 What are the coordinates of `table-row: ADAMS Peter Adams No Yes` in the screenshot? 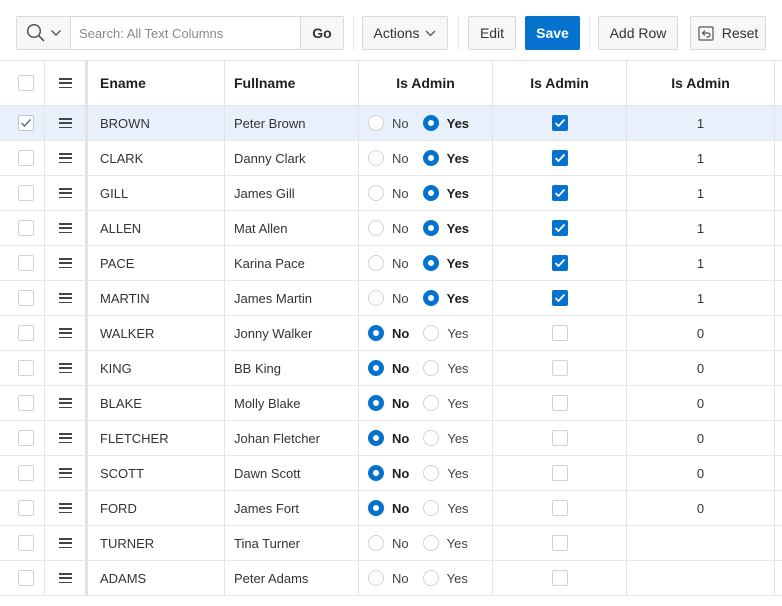 It's located at (391, 578).